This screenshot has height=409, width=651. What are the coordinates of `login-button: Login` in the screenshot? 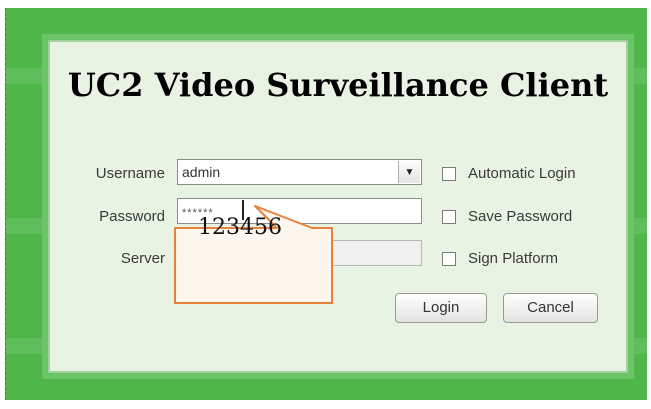 It's located at (441, 308).